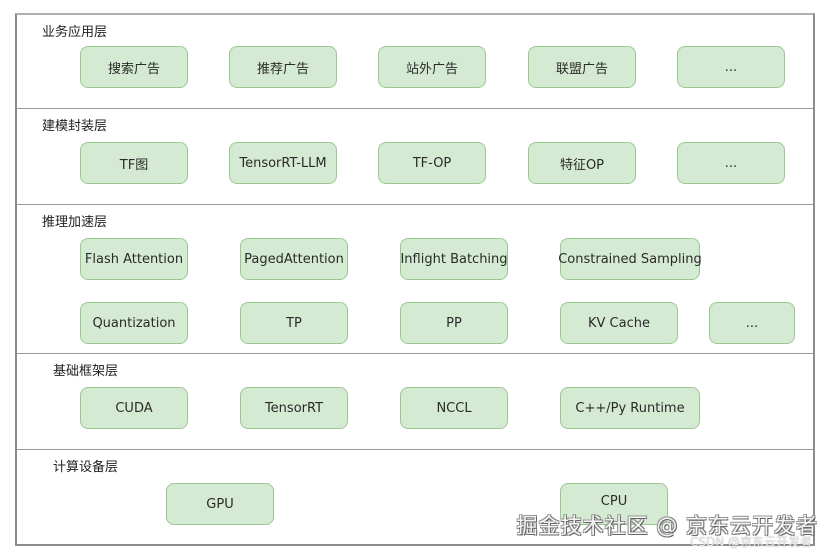 The image size is (832, 556). I want to click on node-paged-attention: PagedAttention, so click(294, 259).